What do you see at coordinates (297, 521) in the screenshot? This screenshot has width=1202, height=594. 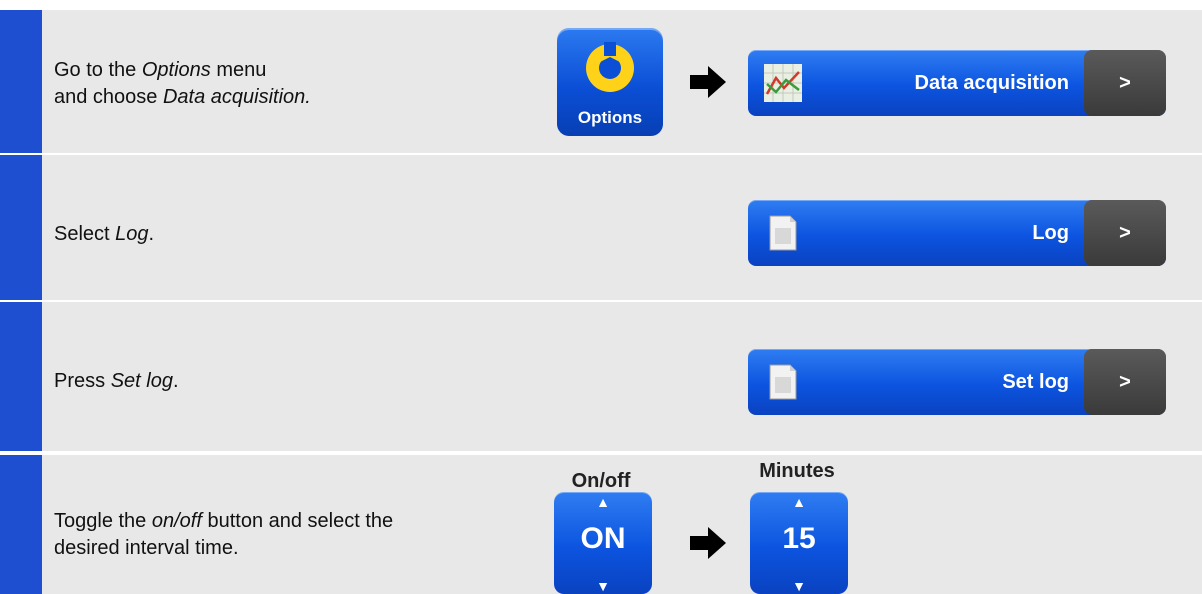 I see `instruction-text: button and select the` at bounding box center [297, 521].